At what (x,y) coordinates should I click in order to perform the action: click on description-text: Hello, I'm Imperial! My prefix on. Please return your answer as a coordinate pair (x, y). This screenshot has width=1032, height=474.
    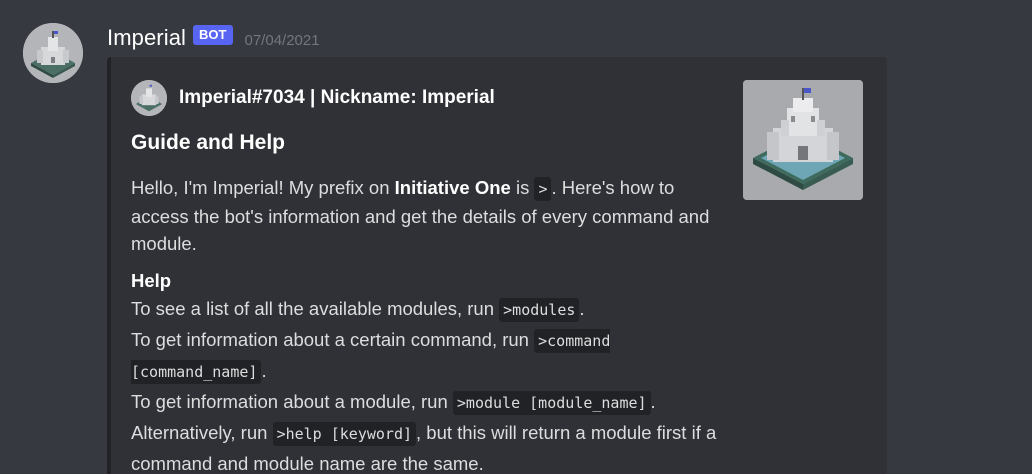
    Looking at the image, I should click on (263, 187).